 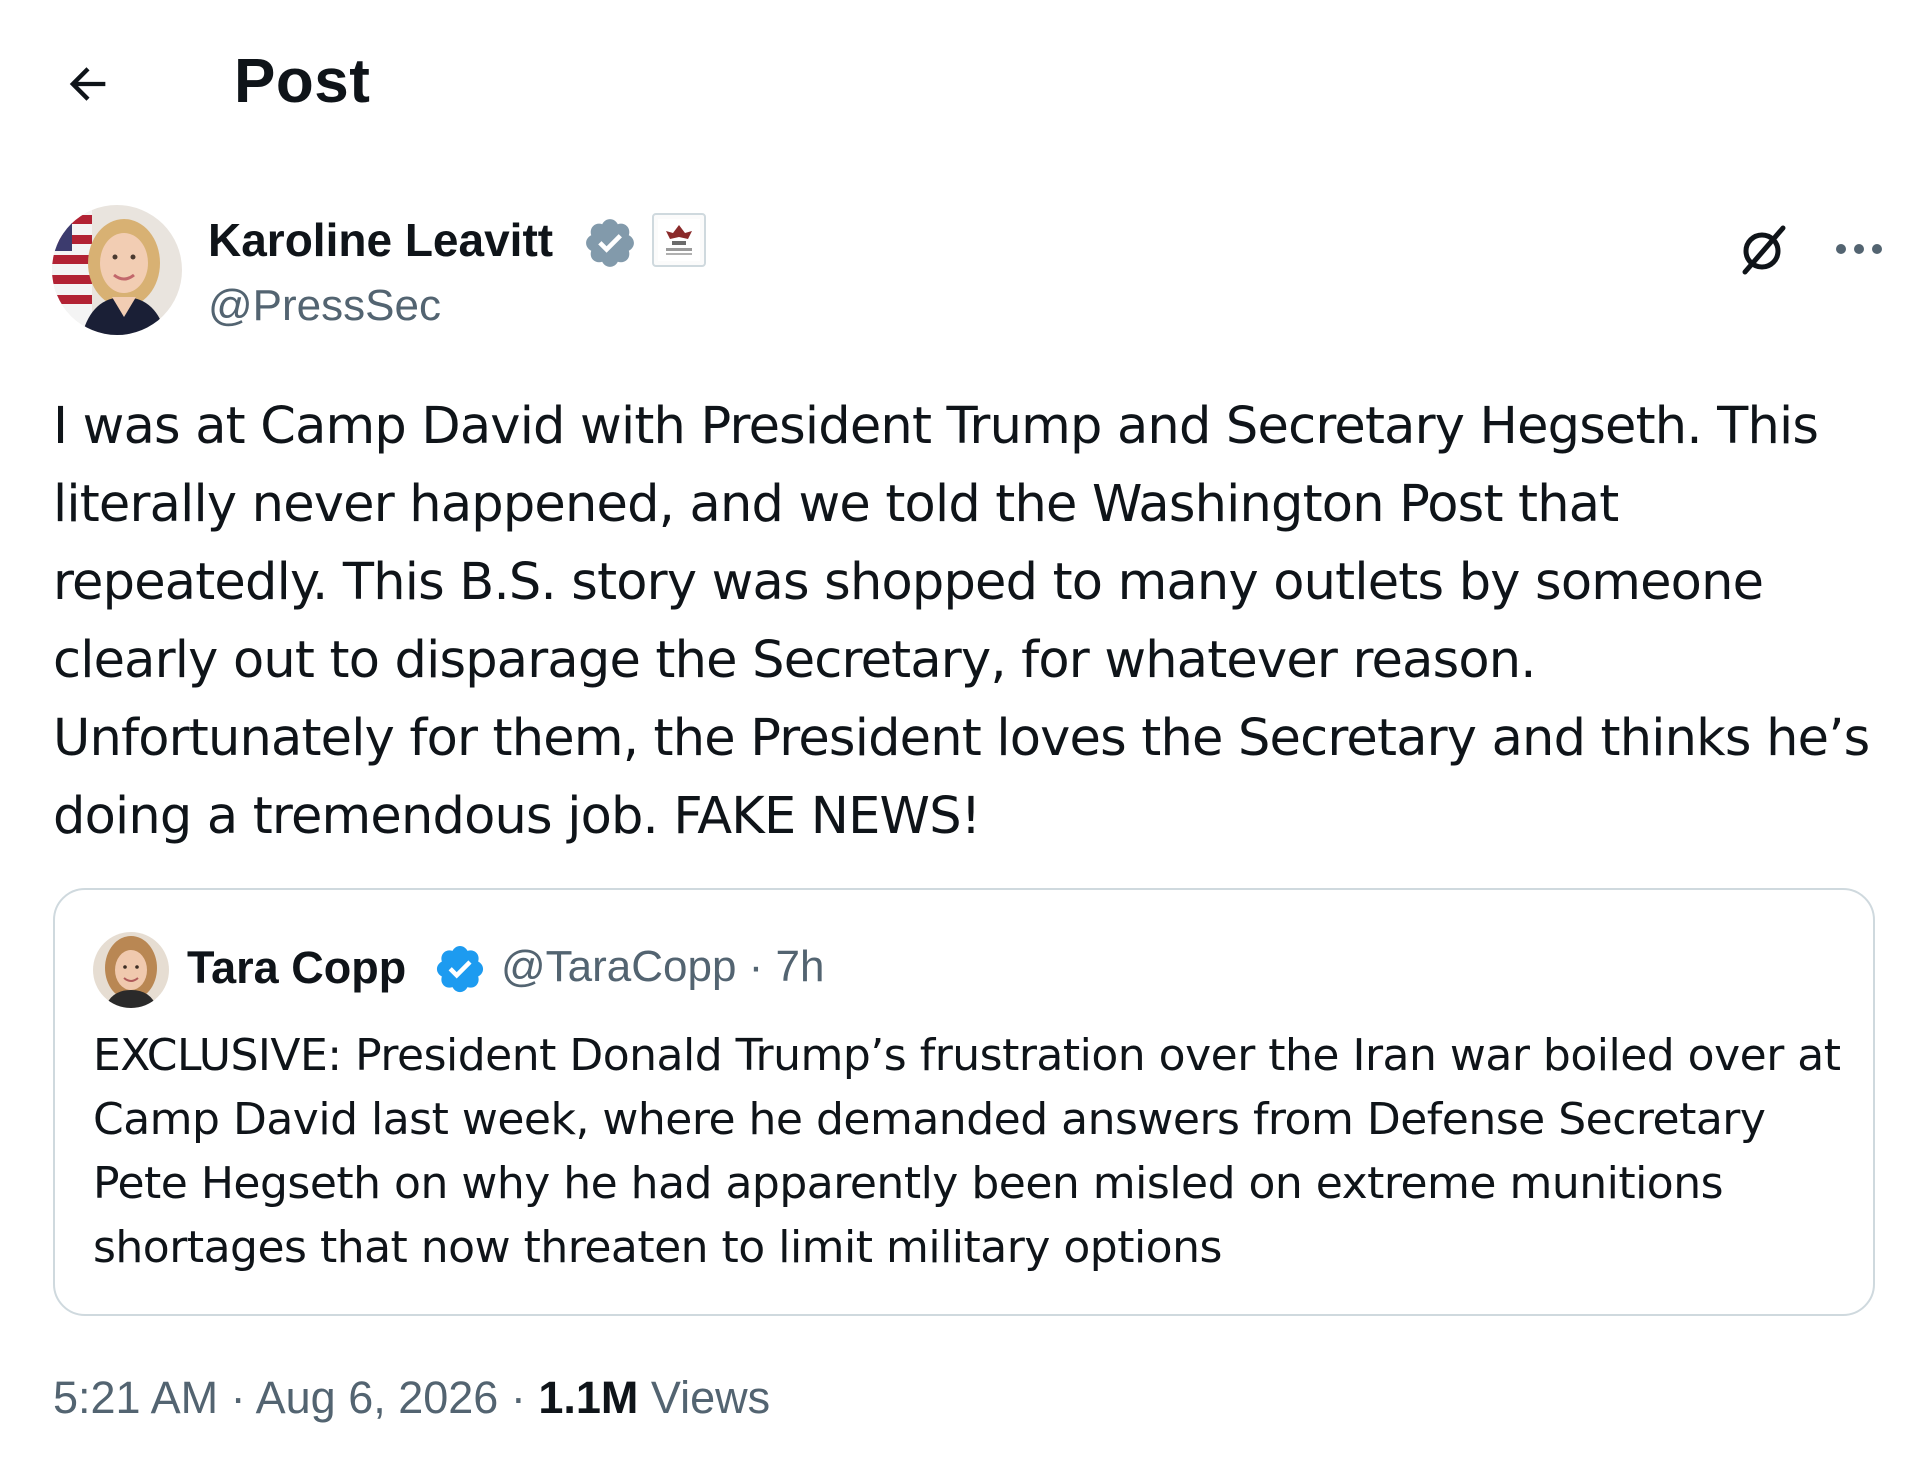 I want to click on arrow-left-icon, so click(x=87, y=84).